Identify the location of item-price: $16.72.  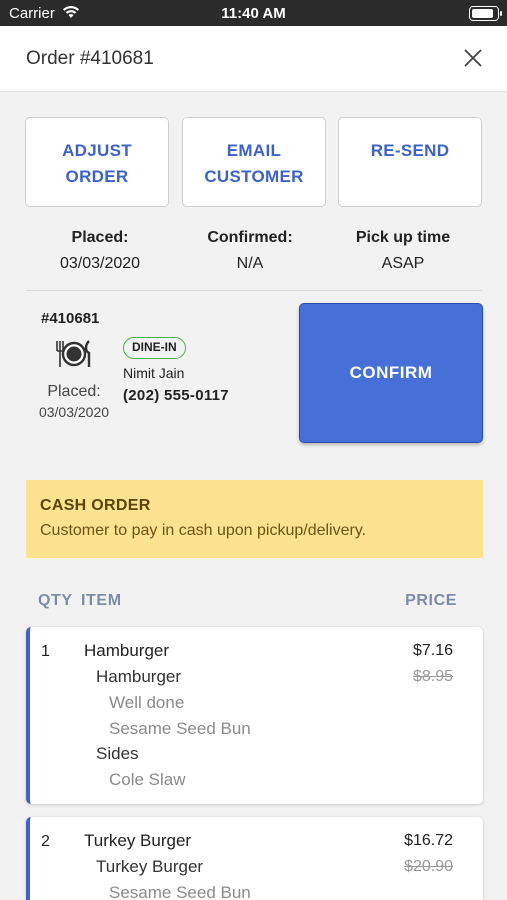
(428, 840).